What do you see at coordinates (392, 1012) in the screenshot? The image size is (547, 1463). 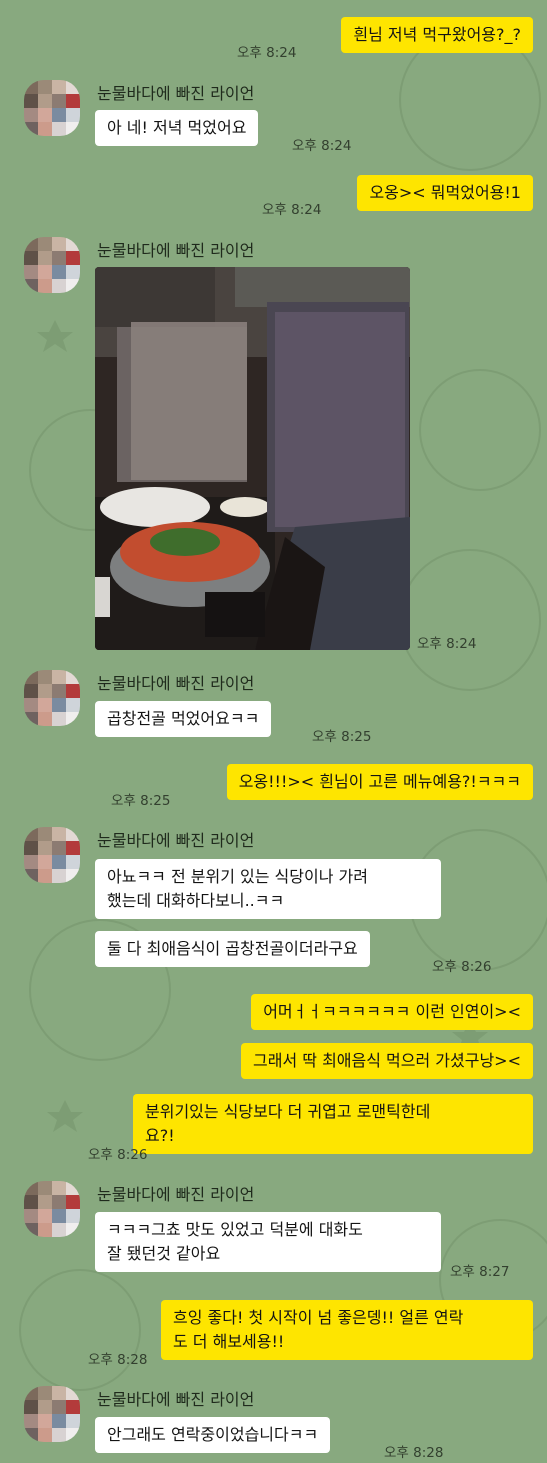 I see `message-bubble-mine: 어머ㅓㅓㅋㅋㅋㅋㅋㅋ 이런 인연이><` at bounding box center [392, 1012].